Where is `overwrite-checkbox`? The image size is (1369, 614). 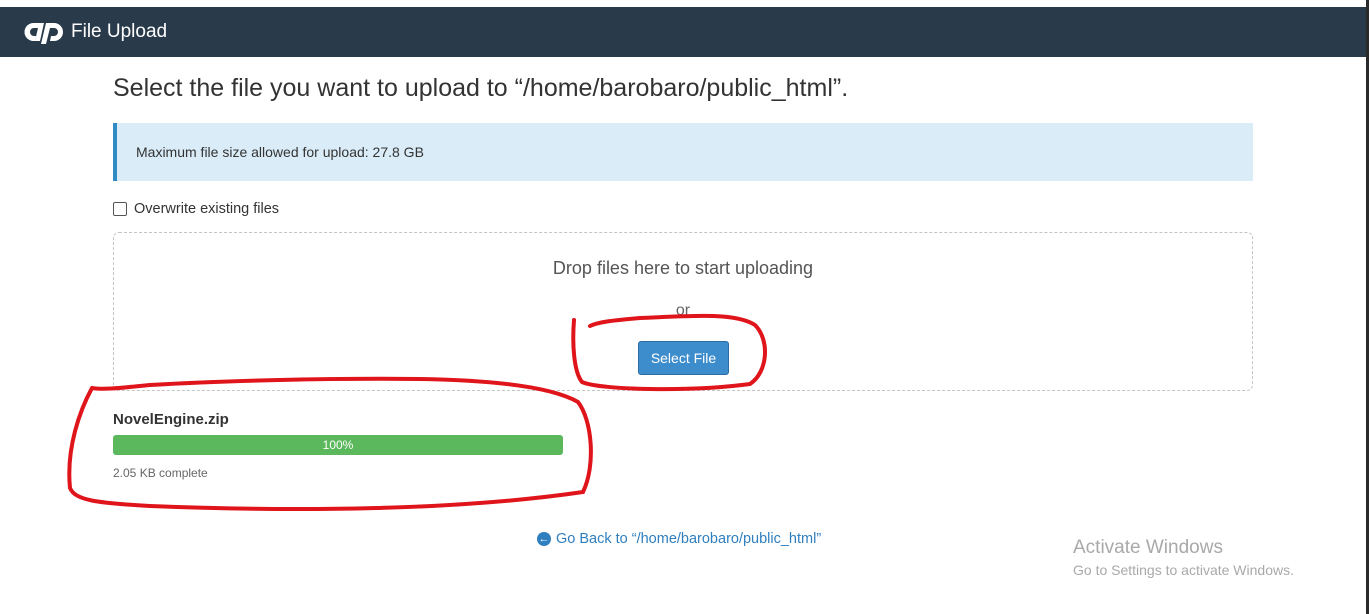
overwrite-checkbox is located at coordinates (120, 209).